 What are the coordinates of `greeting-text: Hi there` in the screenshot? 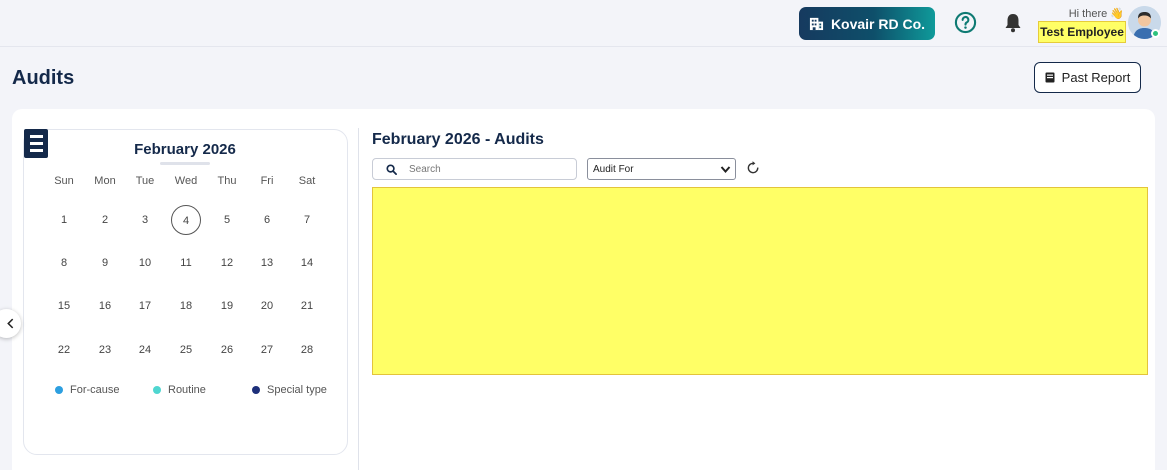 It's located at (1088, 14).